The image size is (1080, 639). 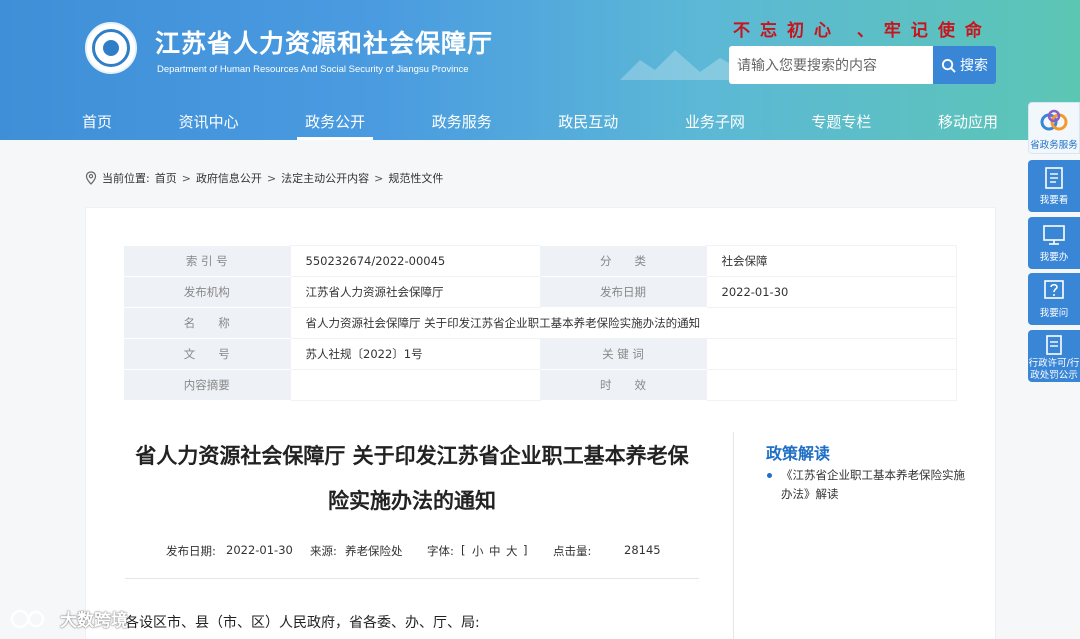 I want to click on meta-label-docno: 文 号, so click(x=207, y=354).